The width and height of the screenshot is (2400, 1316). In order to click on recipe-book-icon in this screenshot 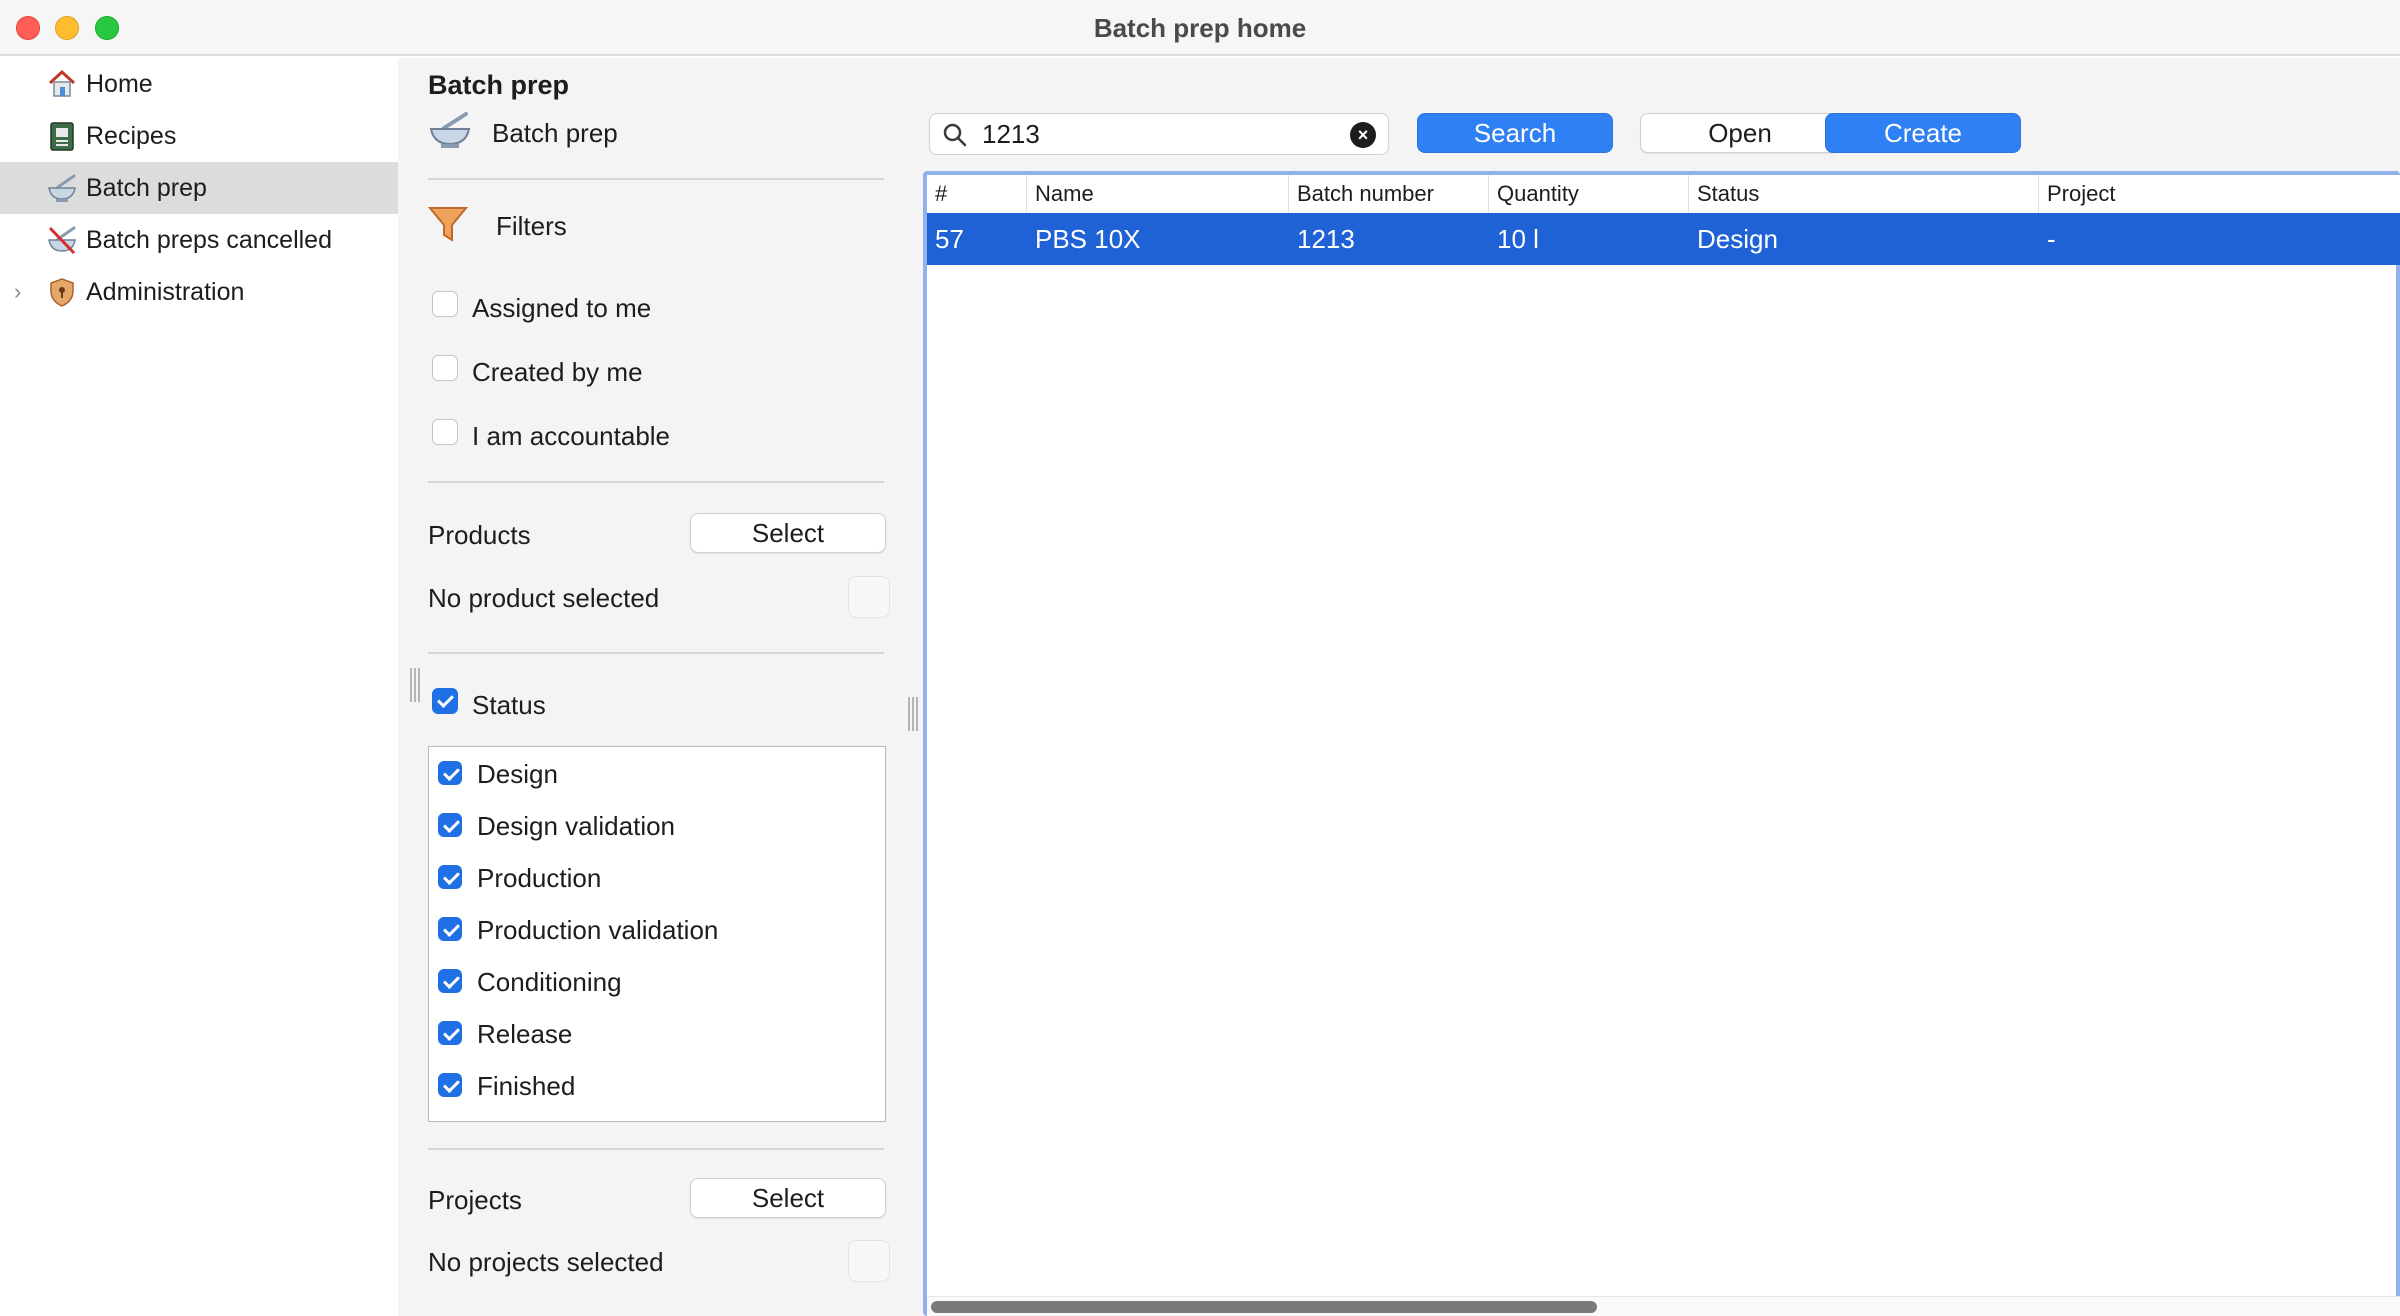, I will do `click(62, 136)`.